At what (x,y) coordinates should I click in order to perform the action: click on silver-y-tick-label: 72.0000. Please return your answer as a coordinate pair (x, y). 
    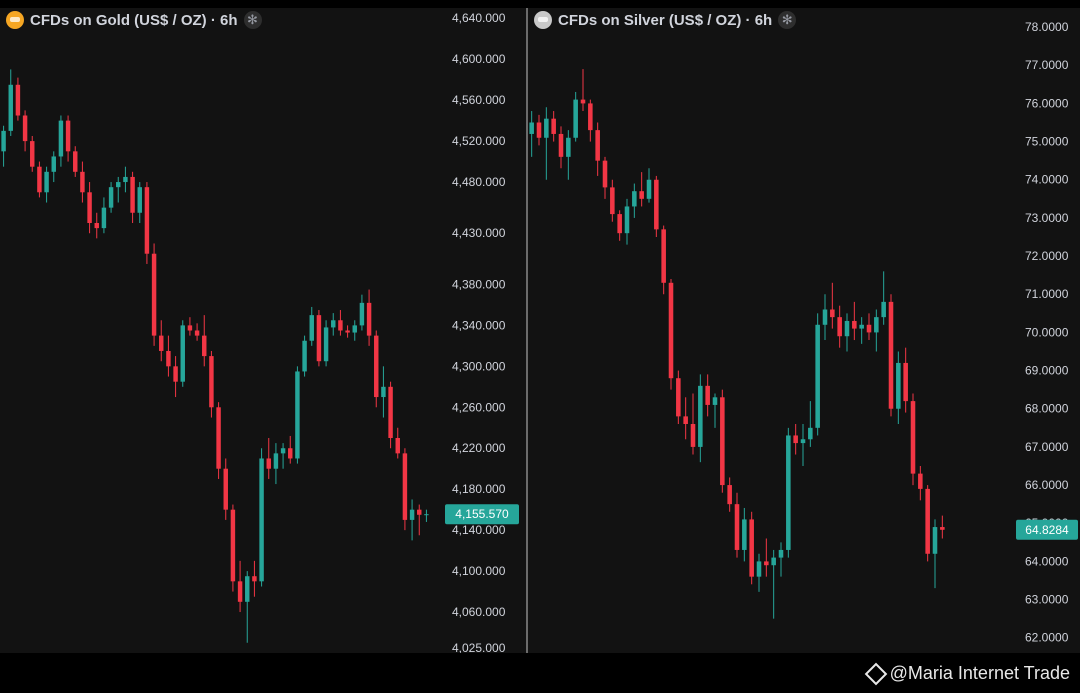
    Looking at the image, I should click on (1047, 256).